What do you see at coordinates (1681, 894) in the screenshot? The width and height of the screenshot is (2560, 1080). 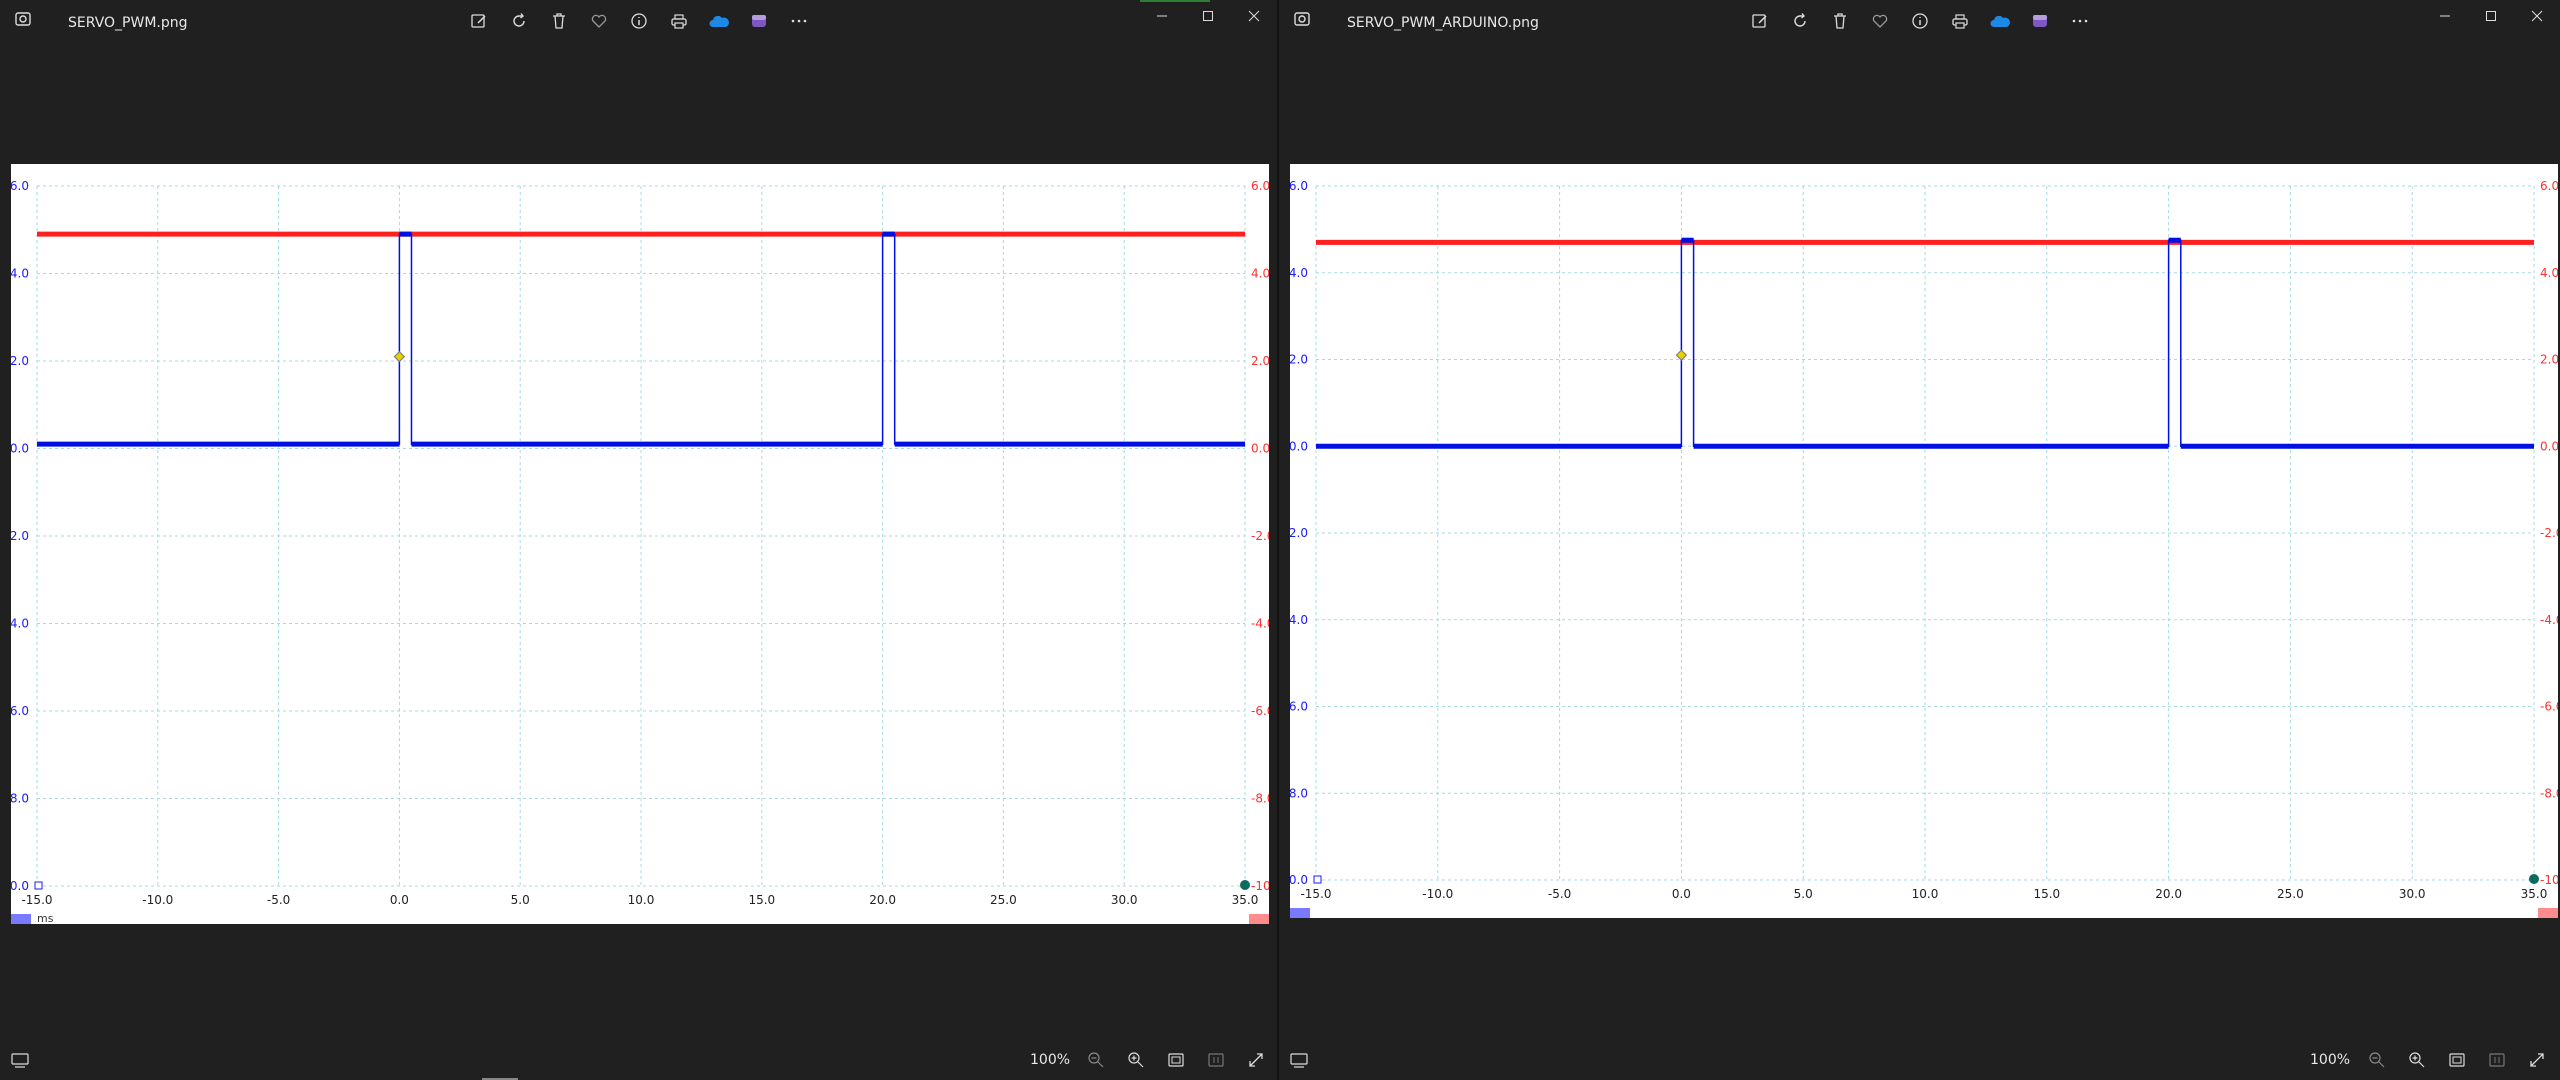 I see `x-tick-label: 0.0` at bounding box center [1681, 894].